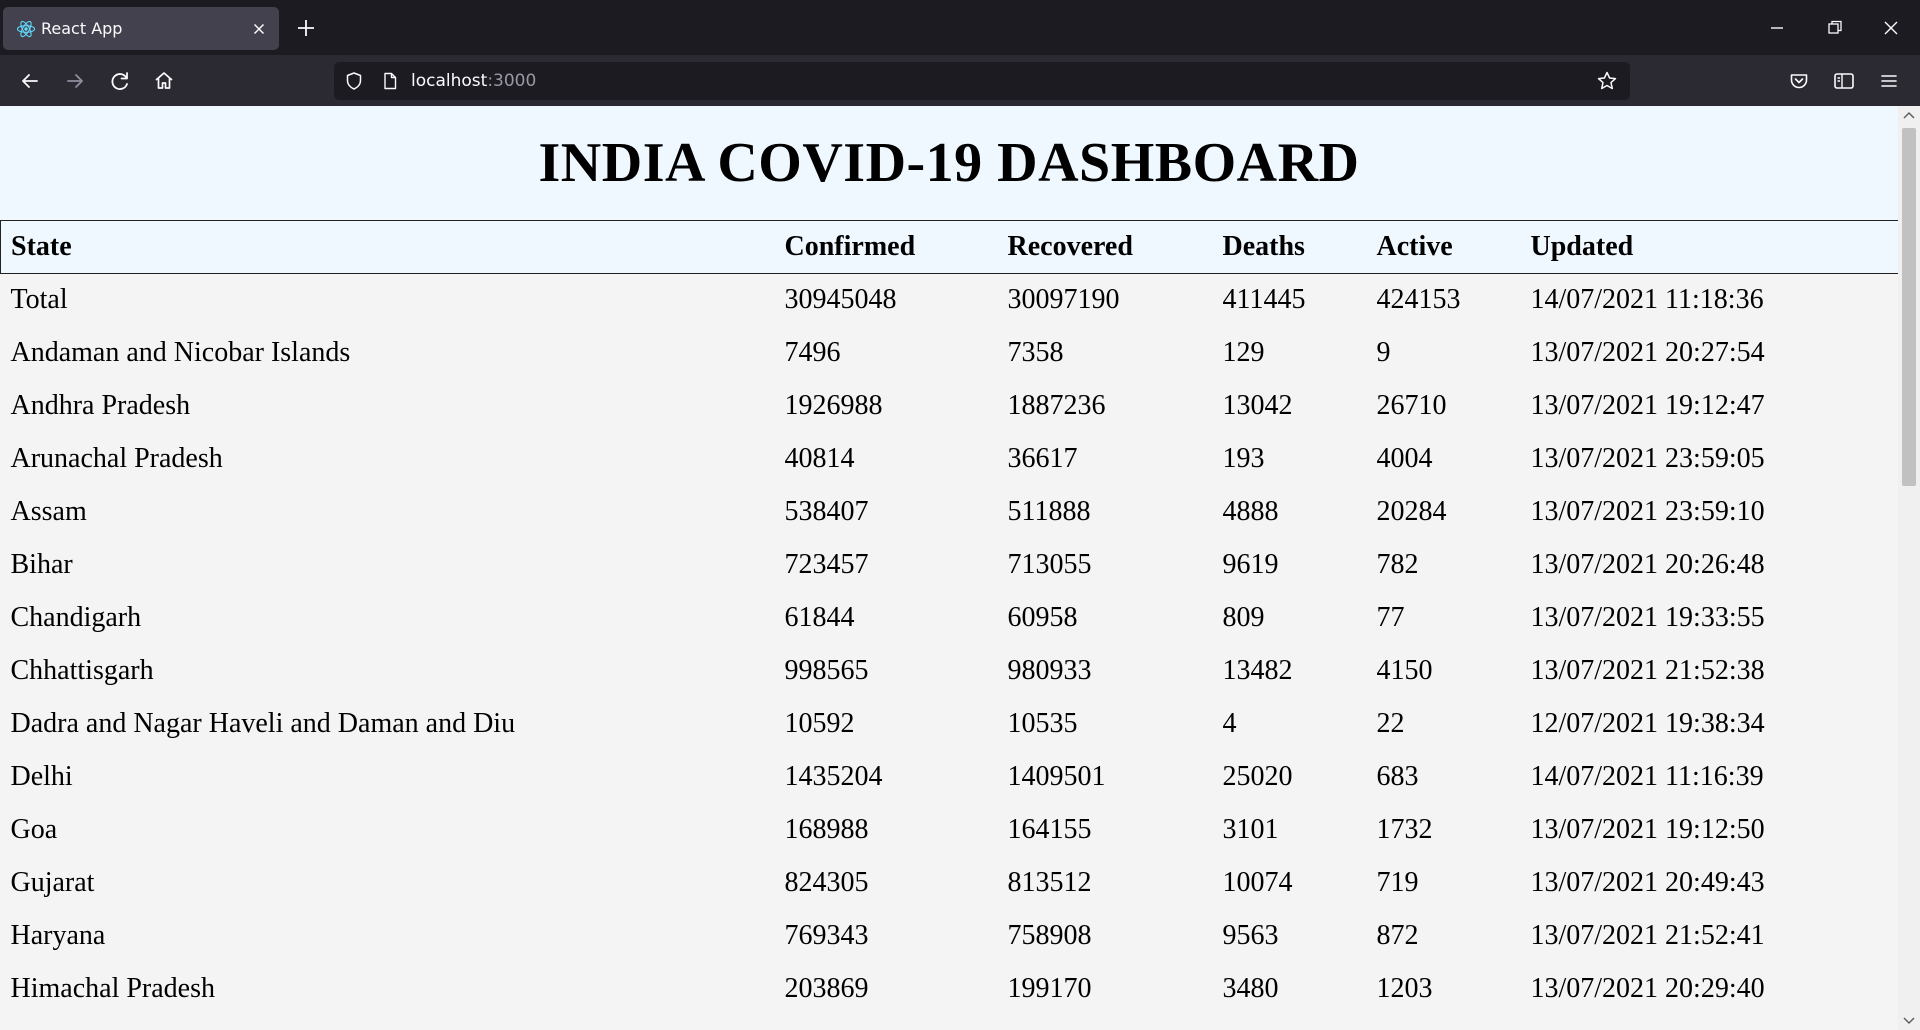 The image size is (1920, 1030). What do you see at coordinates (1909, 1020) in the screenshot?
I see `scroll-down-arrow-icon` at bounding box center [1909, 1020].